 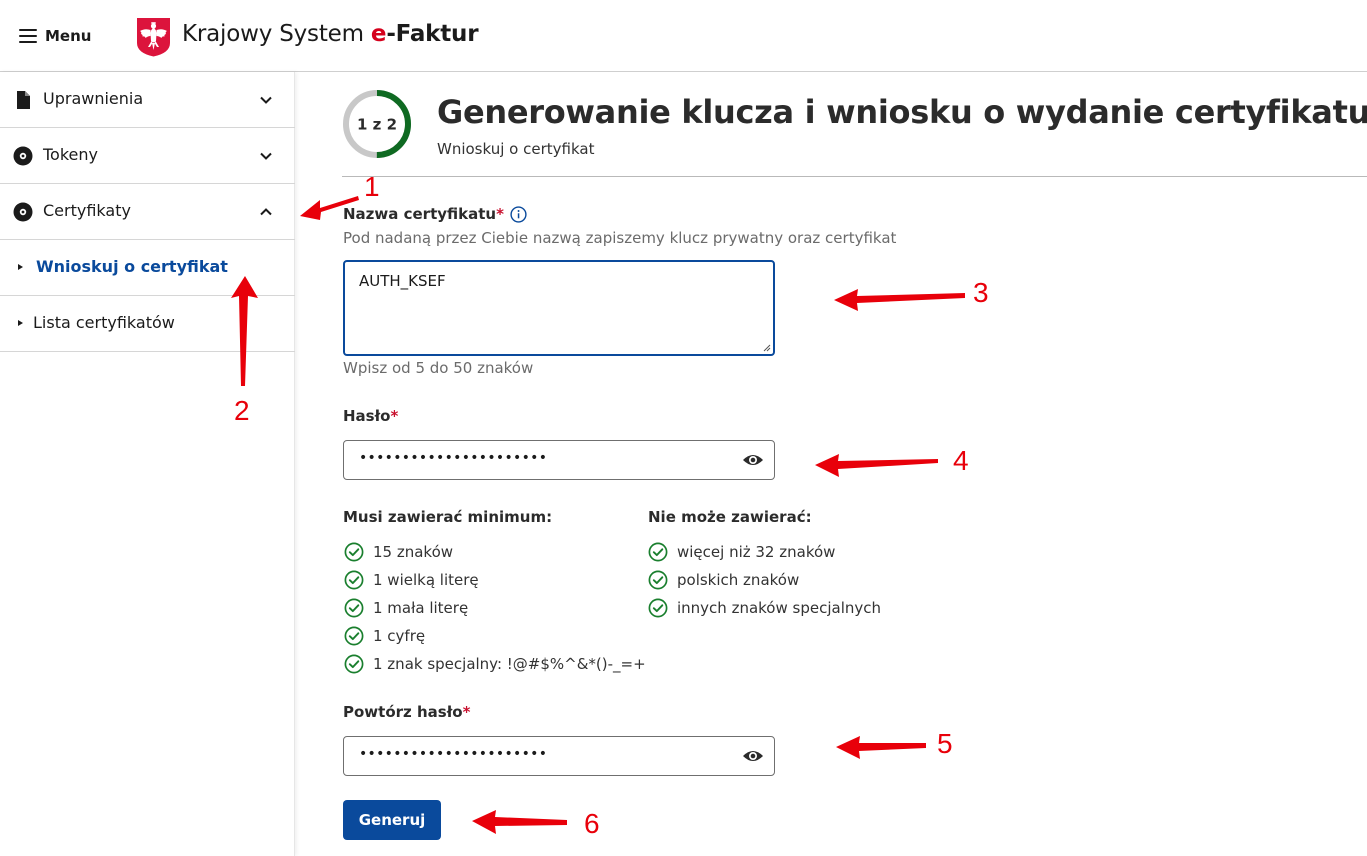 I want to click on resize-handle-icon, so click(x=767, y=348).